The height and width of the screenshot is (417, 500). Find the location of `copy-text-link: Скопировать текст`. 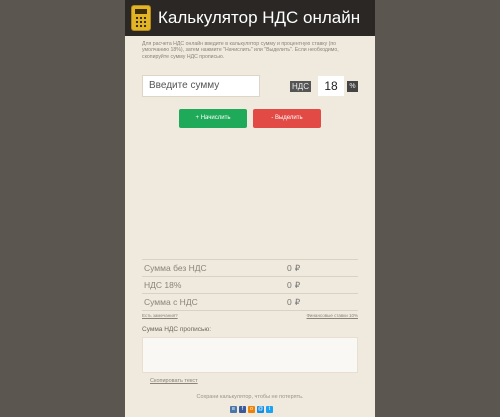

copy-text-link: Скопировать текст is located at coordinates (174, 381).